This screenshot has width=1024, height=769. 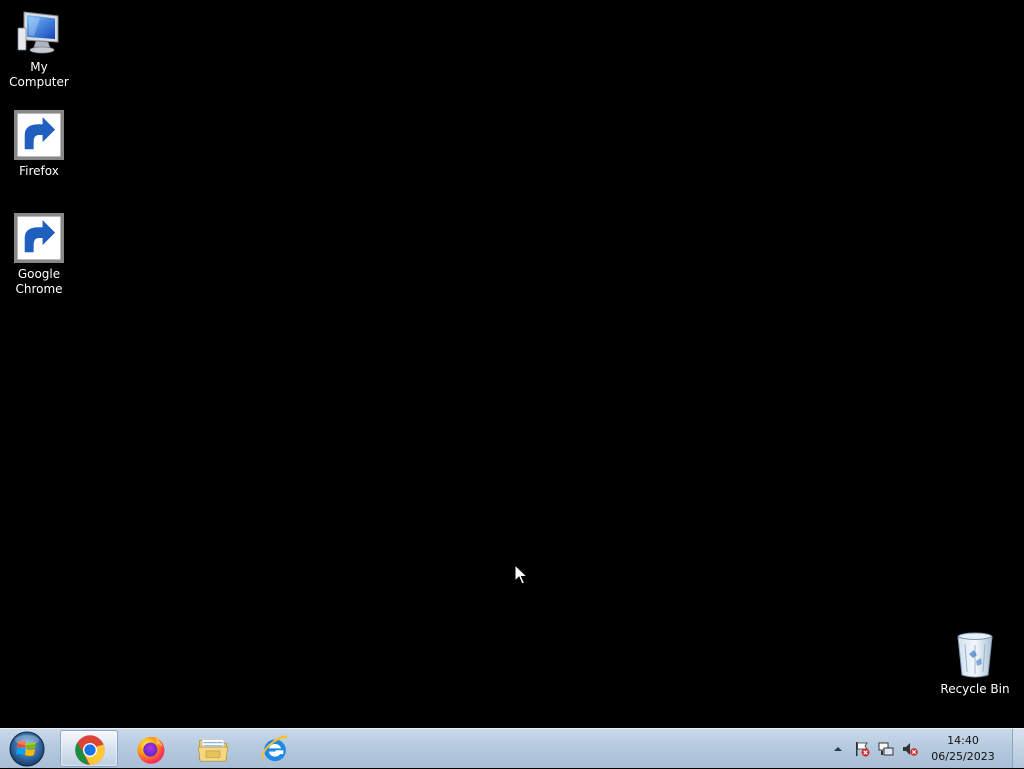 What do you see at coordinates (963, 740) in the screenshot?
I see `clock-time: 14:40` at bounding box center [963, 740].